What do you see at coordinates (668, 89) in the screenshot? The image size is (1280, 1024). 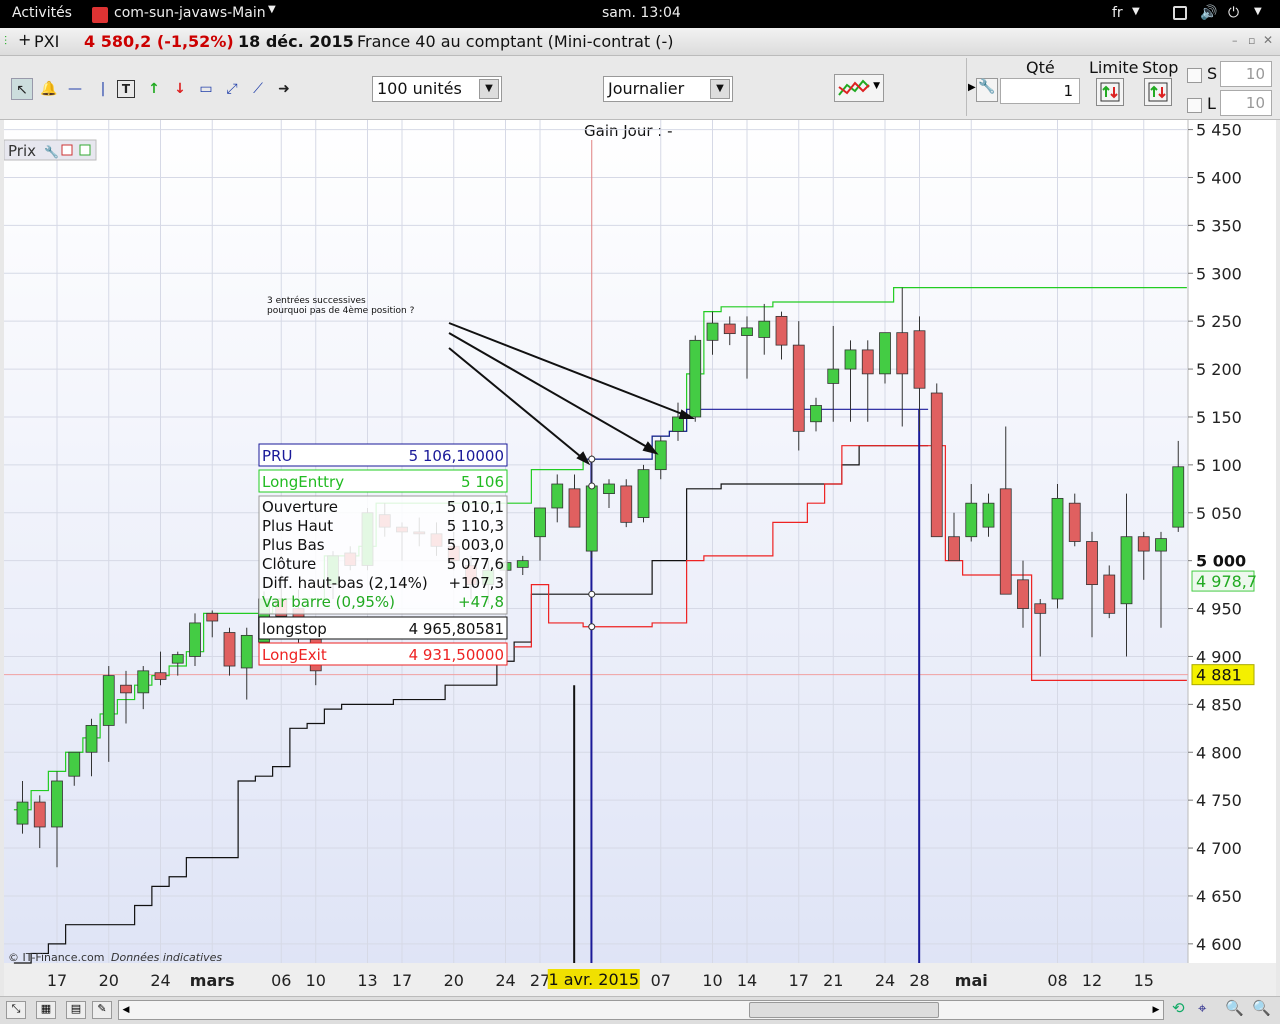 I see `period-select: Journalier ▼` at bounding box center [668, 89].